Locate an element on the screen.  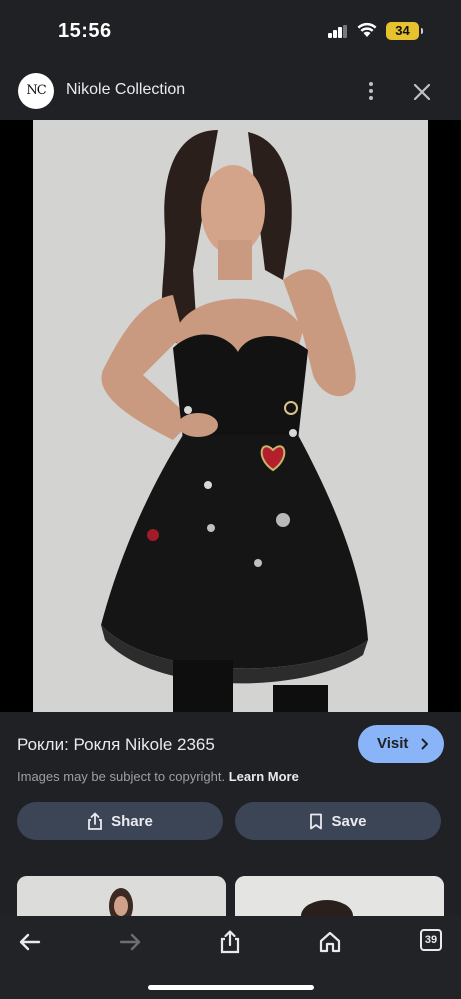
copyright-text: Images may be subject to copyright. is located at coordinates (121, 776).